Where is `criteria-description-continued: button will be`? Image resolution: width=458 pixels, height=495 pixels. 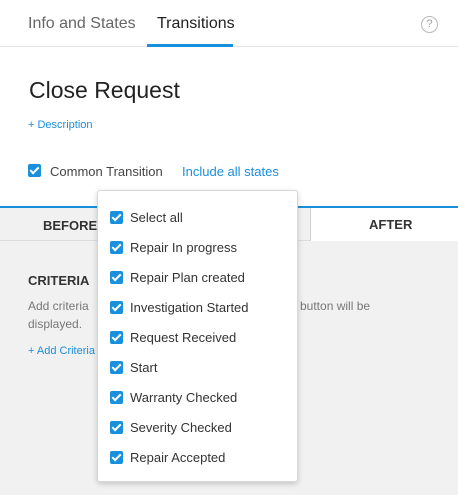 criteria-description-continued: button will be is located at coordinates (335, 306).